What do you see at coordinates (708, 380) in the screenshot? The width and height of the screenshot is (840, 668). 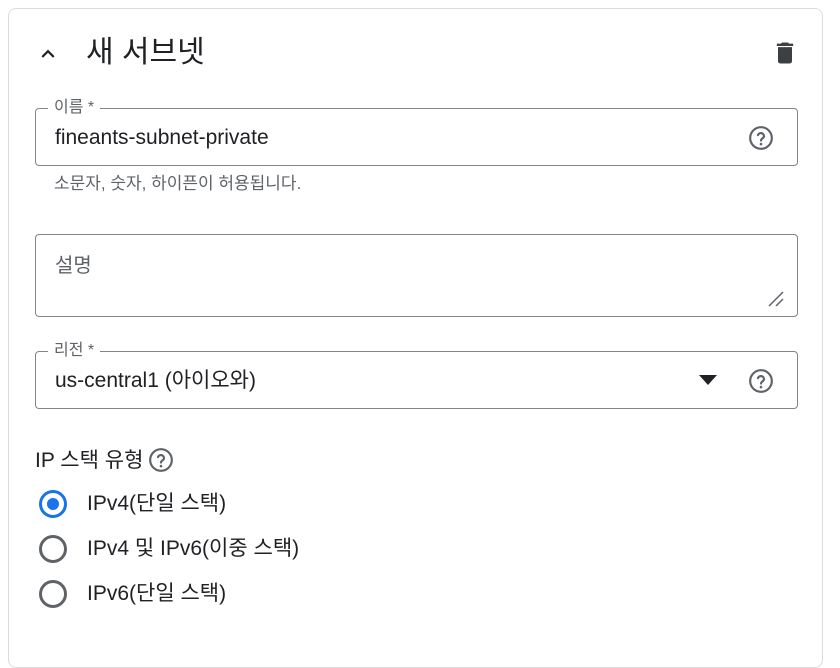 I see `dropdown-arrow-icon` at bounding box center [708, 380].